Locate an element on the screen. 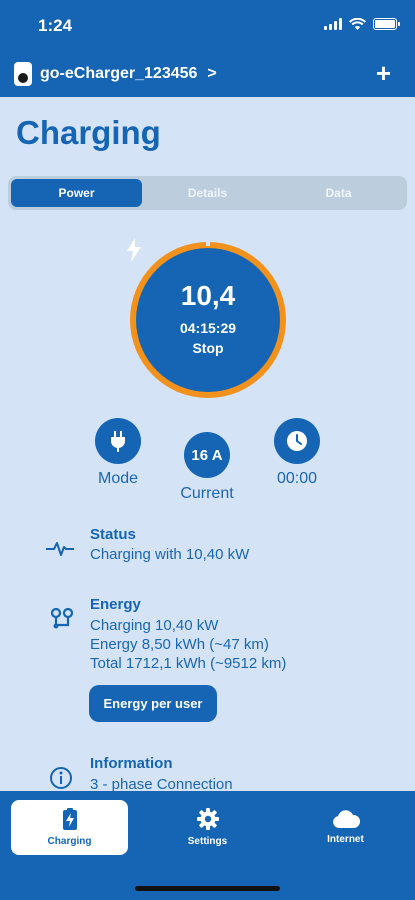  clock-icon is located at coordinates (297, 441).